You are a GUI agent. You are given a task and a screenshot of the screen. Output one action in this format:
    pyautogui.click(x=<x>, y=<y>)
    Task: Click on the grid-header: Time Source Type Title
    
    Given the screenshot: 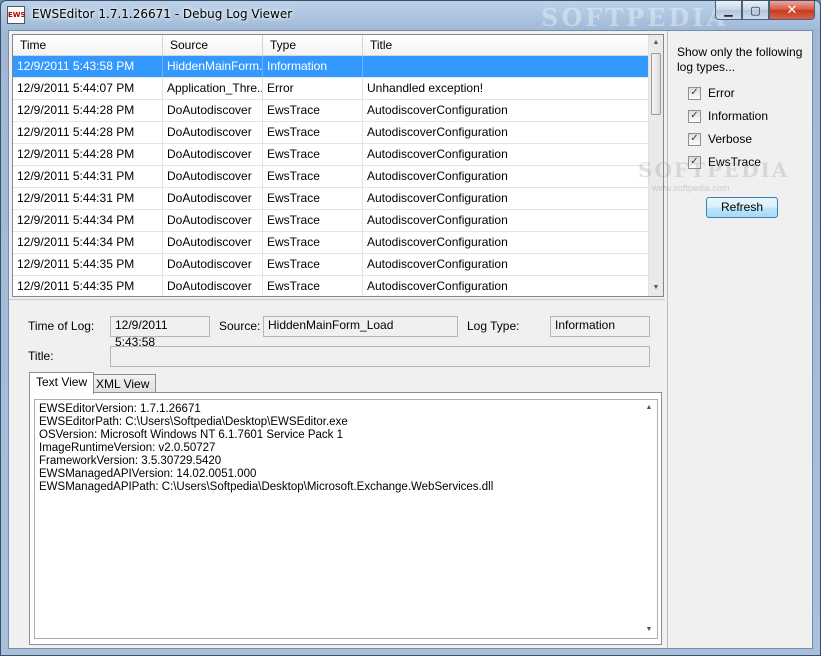 What is the action you would take?
    pyautogui.click(x=331, y=45)
    